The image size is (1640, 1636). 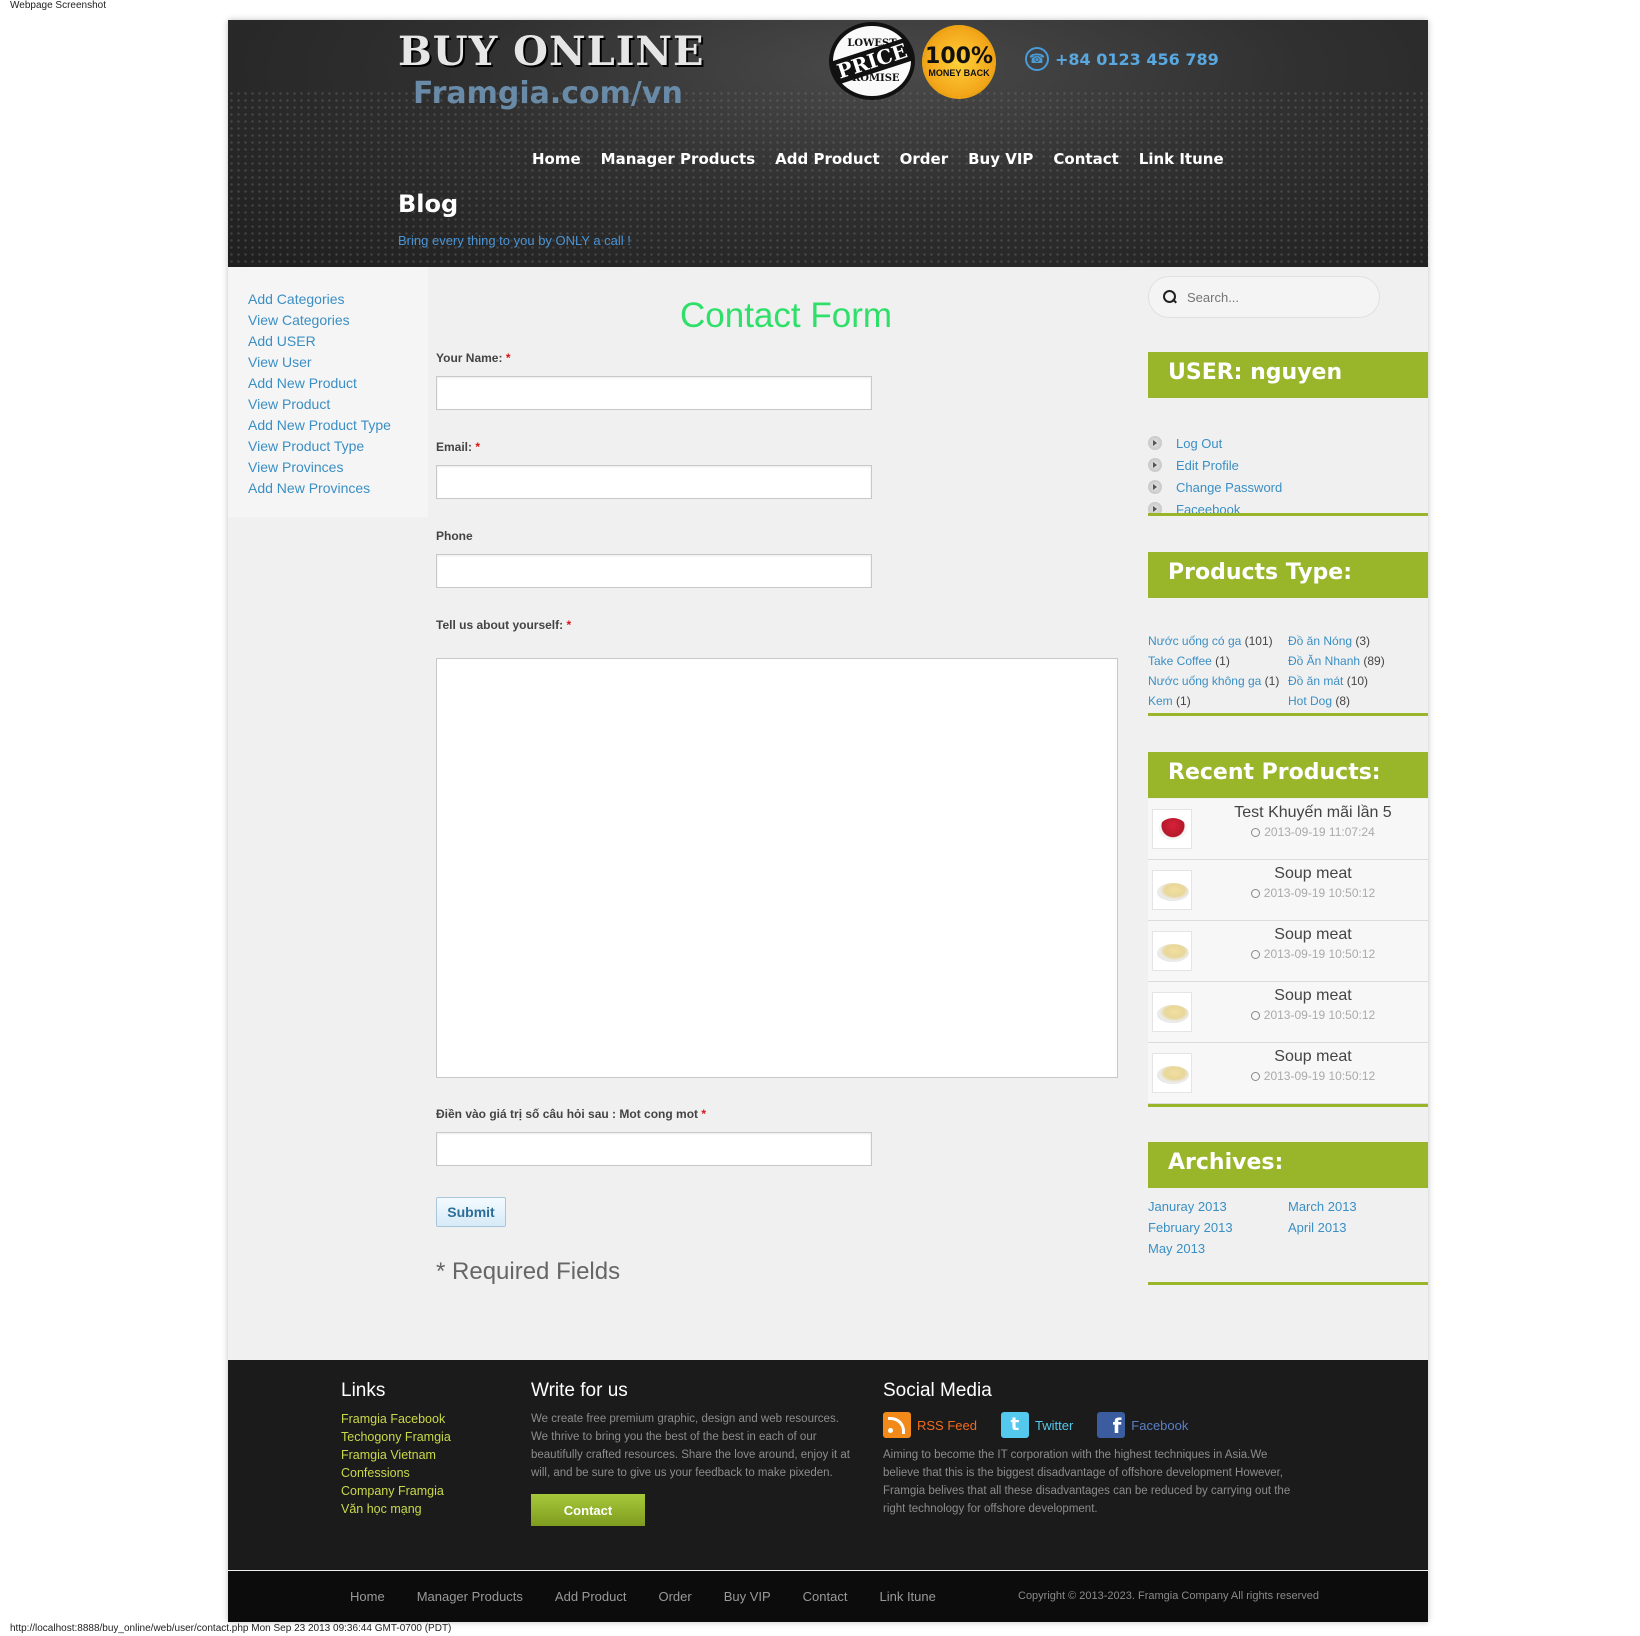 What do you see at coordinates (396, 1419) in the screenshot?
I see `footer-link: Framgia Facebook` at bounding box center [396, 1419].